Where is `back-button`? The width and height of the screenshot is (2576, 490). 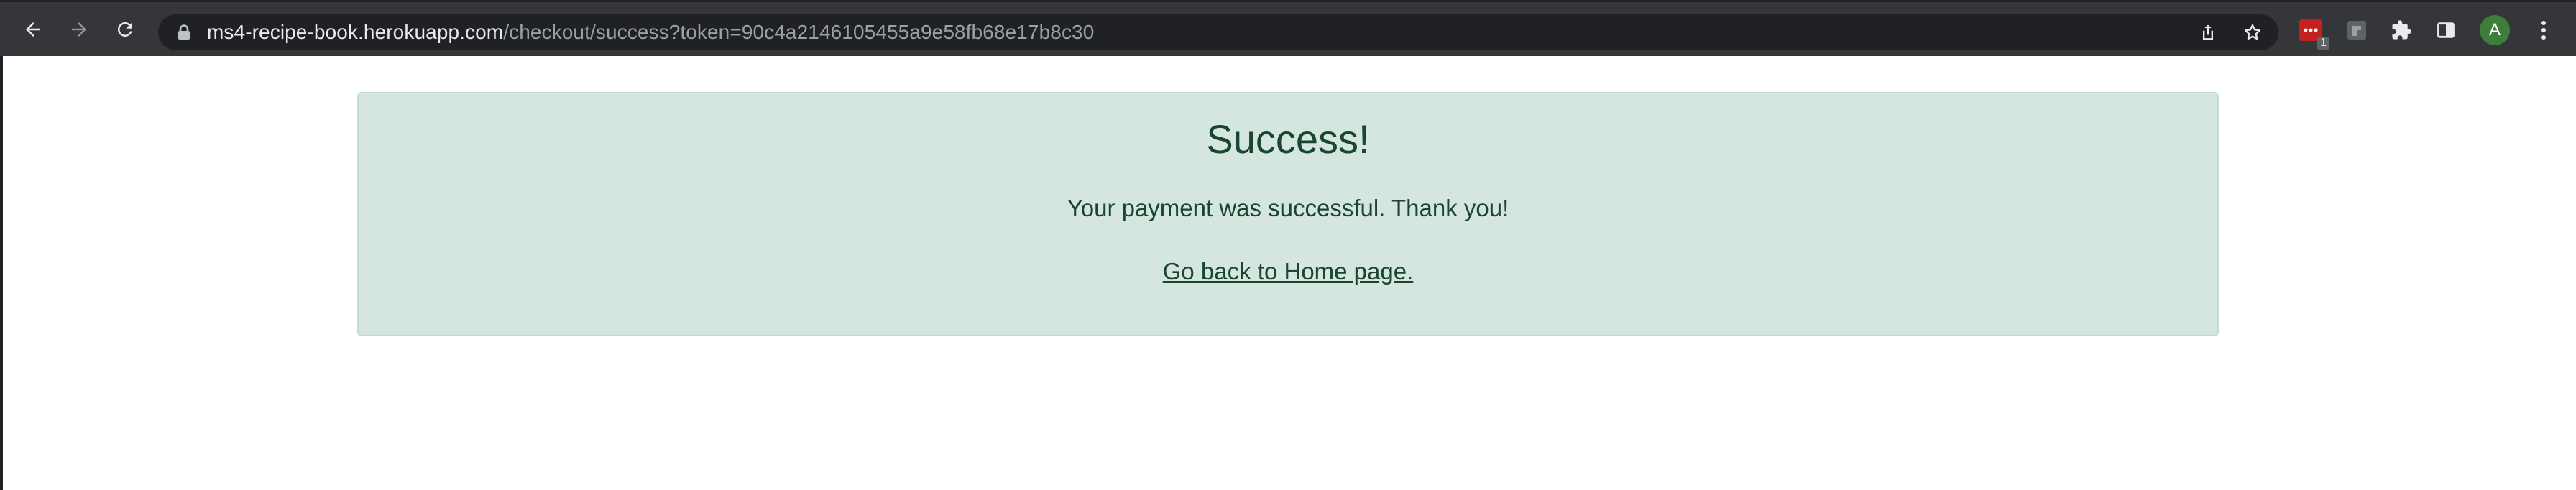 back-button is located at coordinates (33, 30).